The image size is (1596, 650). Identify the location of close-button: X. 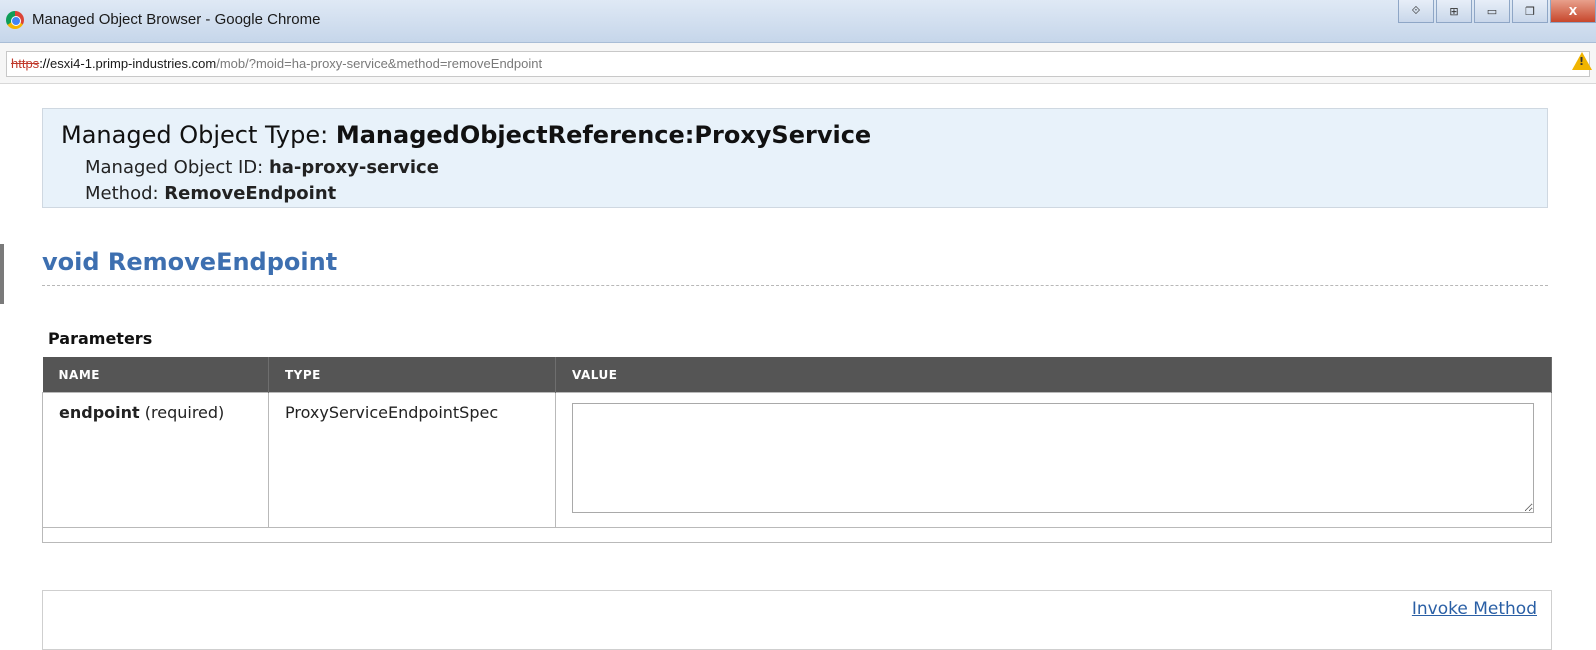
(1573, 11).